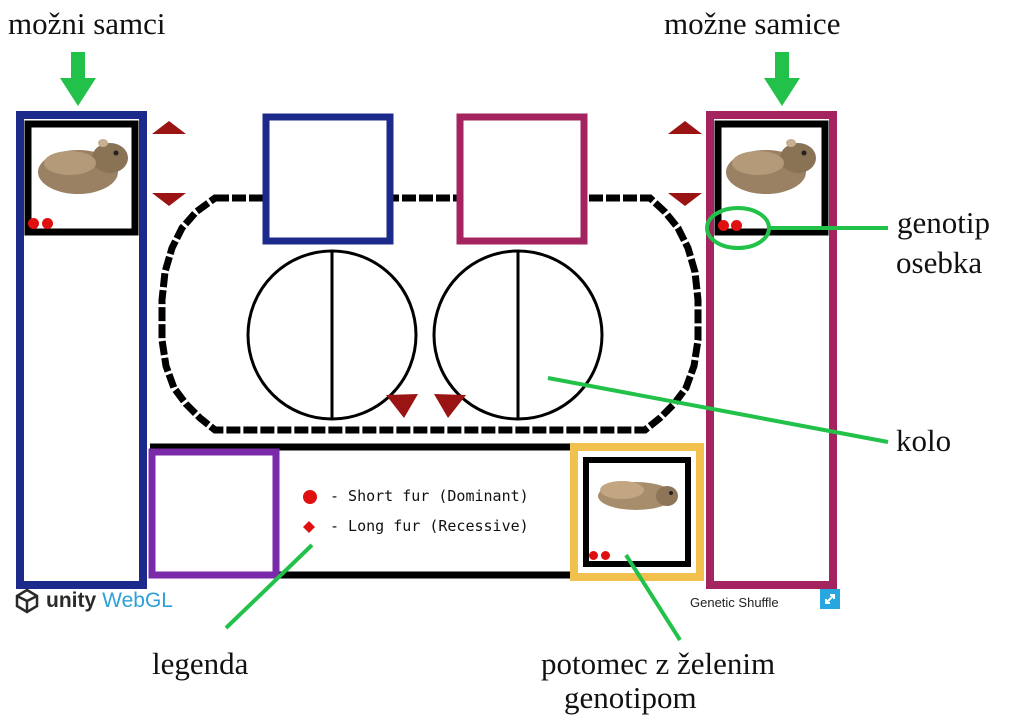 The image size is (1016, 722). I want to click on offspring-inner-frame, so click(637, 512).